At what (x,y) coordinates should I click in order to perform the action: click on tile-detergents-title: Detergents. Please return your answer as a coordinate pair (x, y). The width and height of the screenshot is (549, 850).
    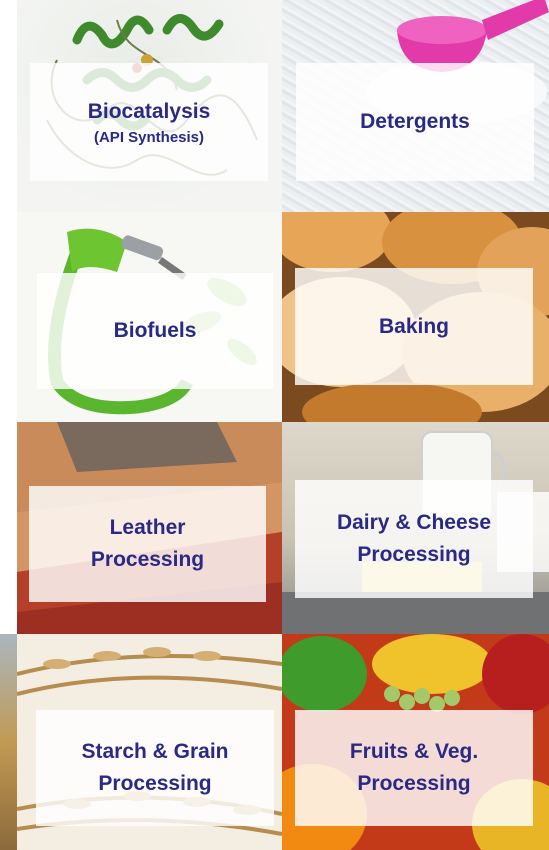
    Looking at the image, I should click on (415, 121).